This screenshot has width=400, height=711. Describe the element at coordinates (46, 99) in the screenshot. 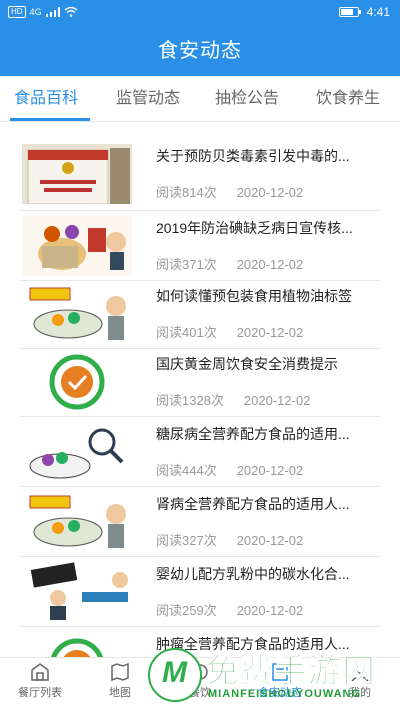

I see `tab-food-encyclopedia: 食品百科` at that location.